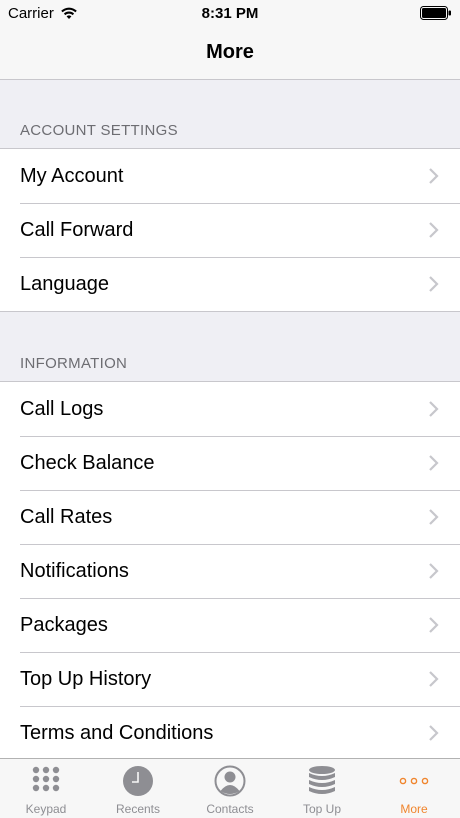 The image size is (460, 818). What do you see at coordinates (230, 781) in the screenshot?
I see `contacts-icon` at bounding box center [230, 781].